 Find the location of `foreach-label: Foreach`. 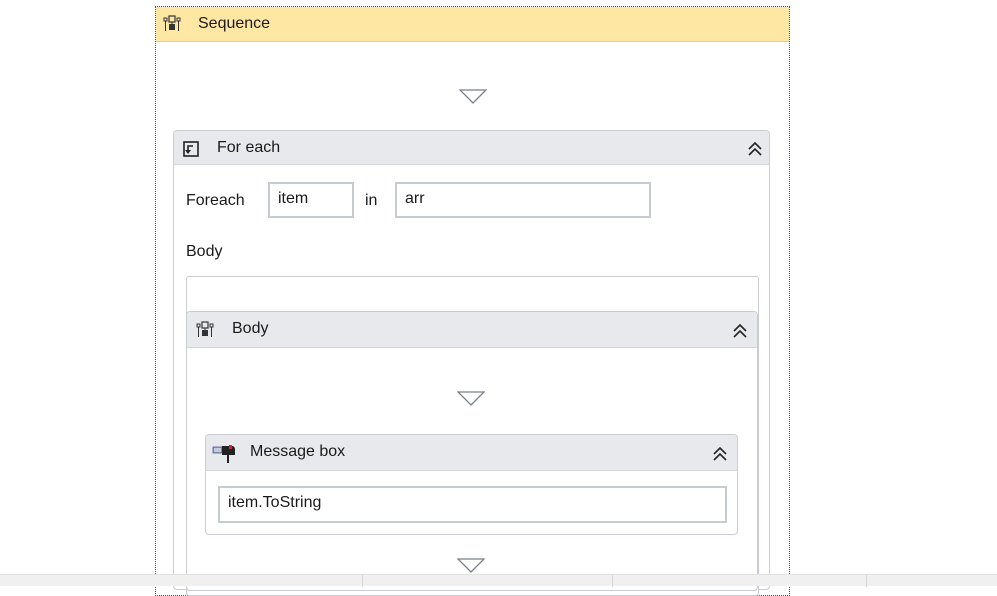

foreach-label: Foreach is located at coordinates (215, 200).